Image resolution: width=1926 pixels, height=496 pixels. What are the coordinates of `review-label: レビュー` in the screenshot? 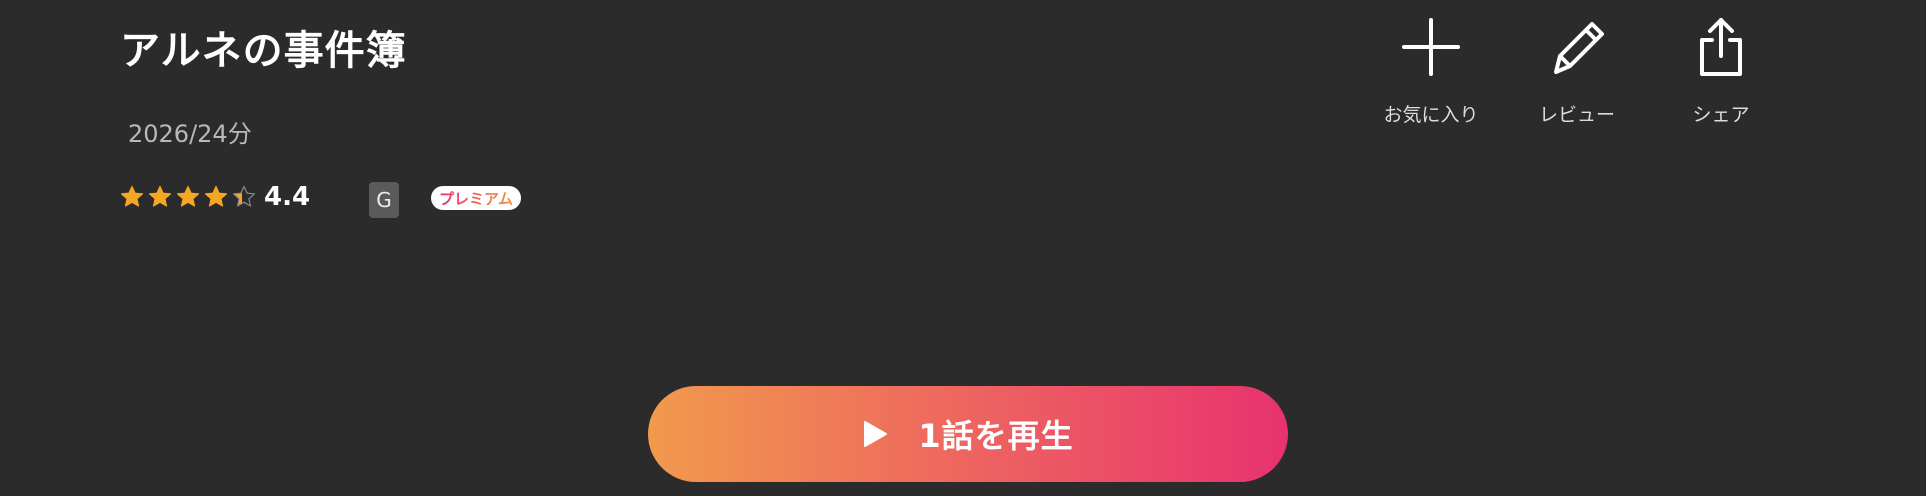 It's located at (1576, 115).